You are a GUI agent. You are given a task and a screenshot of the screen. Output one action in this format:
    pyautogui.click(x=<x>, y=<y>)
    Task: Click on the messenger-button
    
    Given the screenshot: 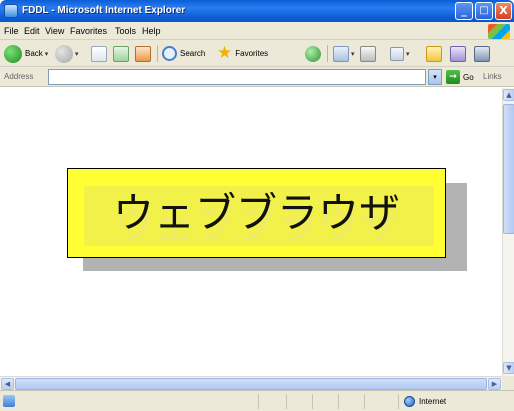 What is the action you would take?
    pyautogui.click(x=458, y=53)
    